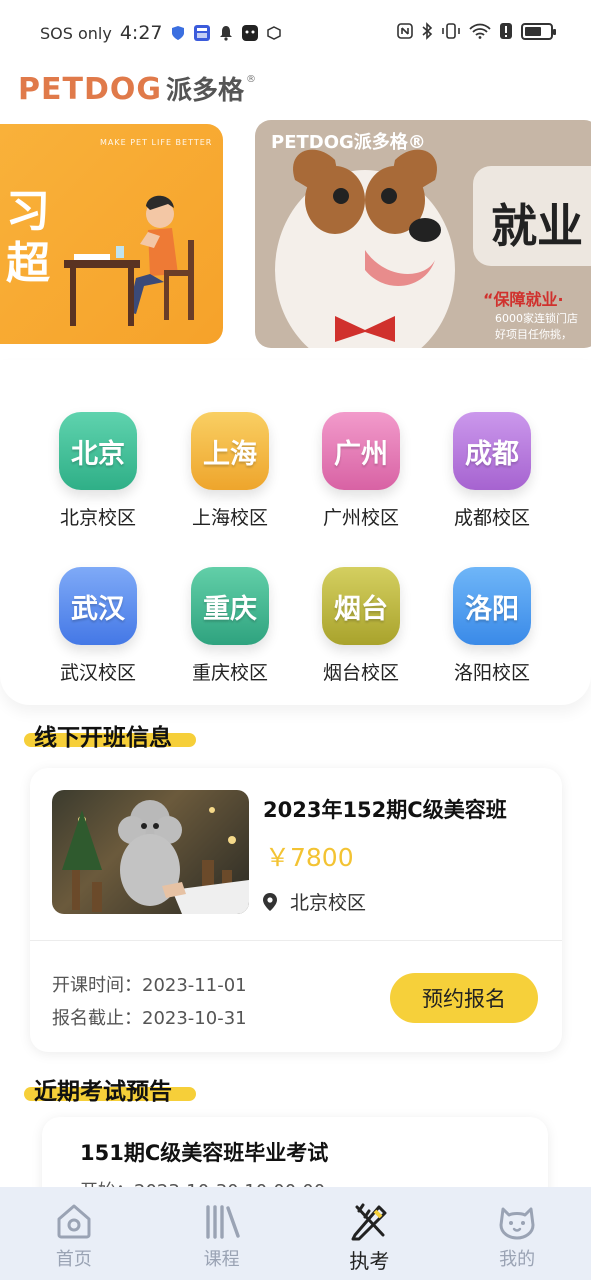 Image resolution: width=591 pixels, height=1280 pixels. I want to click on bluetooth-icon, so click(427, 31).